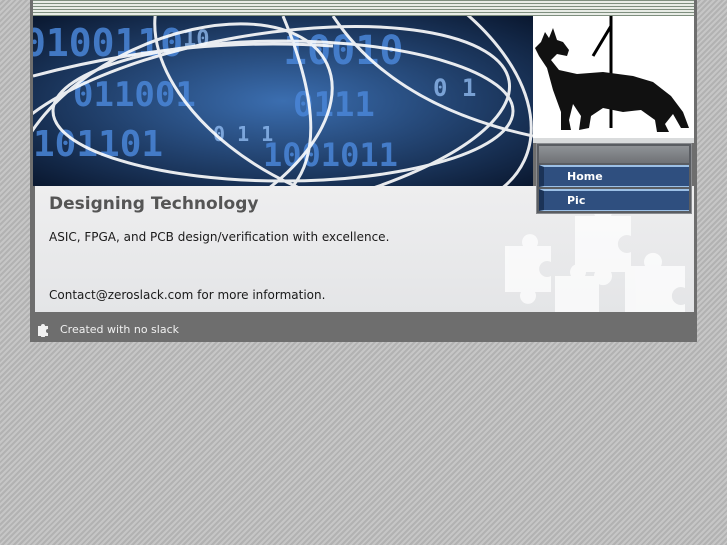 Image resolution: width=727 pixels, height=545 pixels. What do you see at coordinates (595, 259) in the screenshot?
I see `puzzle-background-icon` at bounding box center [595, 259].